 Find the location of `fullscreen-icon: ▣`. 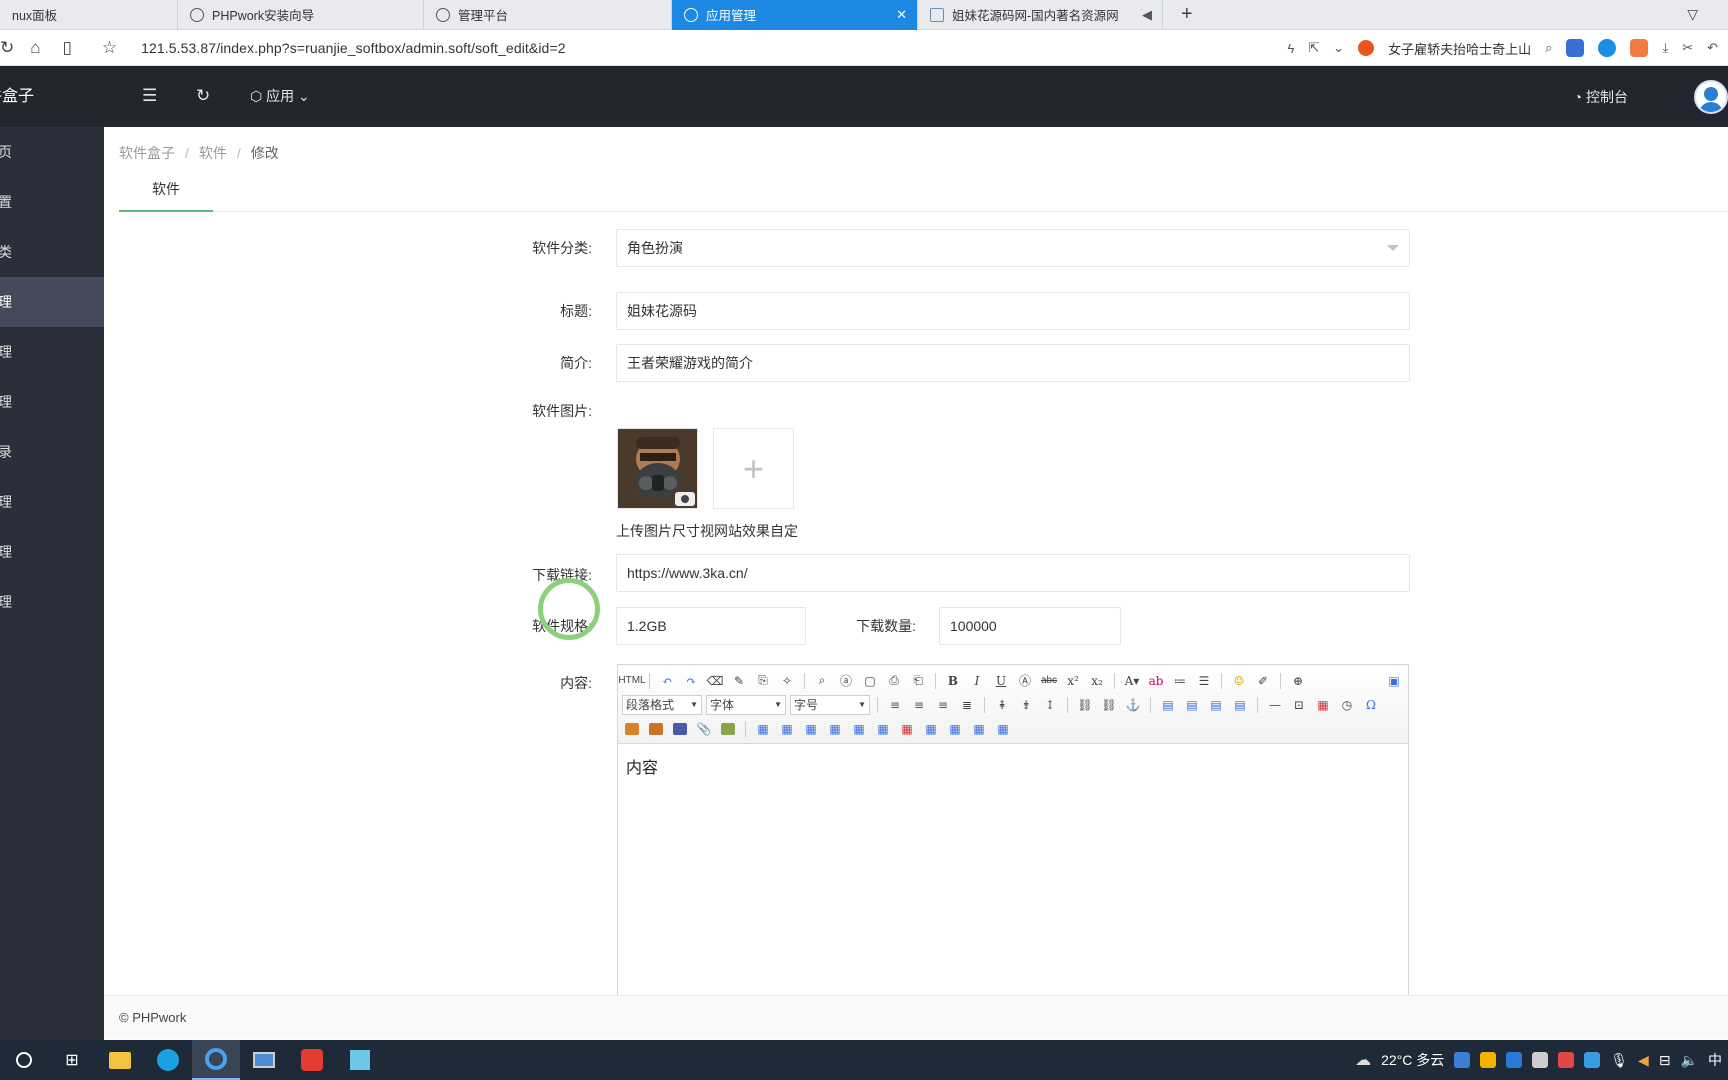

fullscreen-icon: ▣ is located at coordinates (1394, 681).